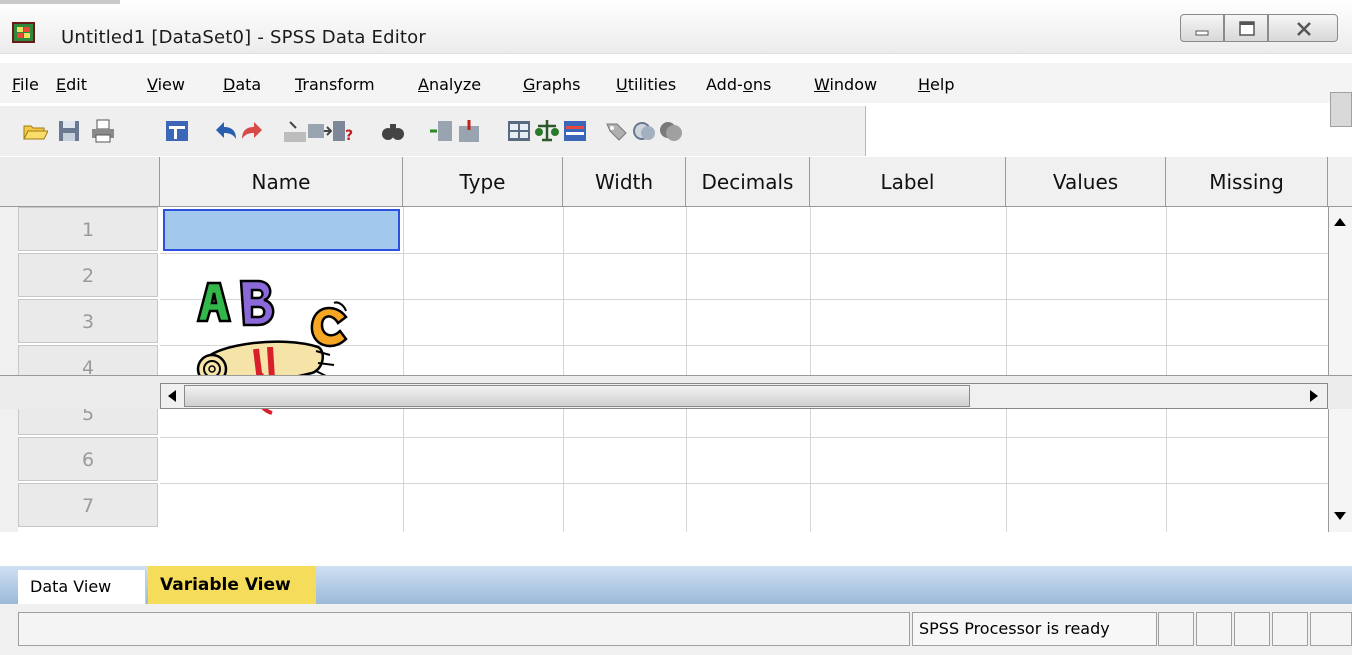  I want to click on goto-case-icon, so click(295, 131).